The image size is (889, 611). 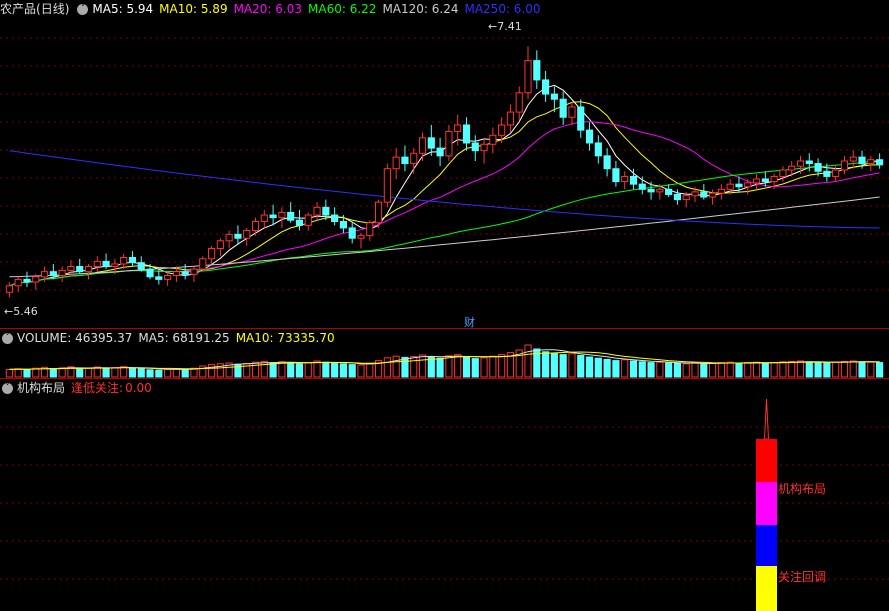 What do you see at coordinates (41, 388) in the screenshot?
I see `indicator-title: 机构布局` at bounding box center [41, 388].